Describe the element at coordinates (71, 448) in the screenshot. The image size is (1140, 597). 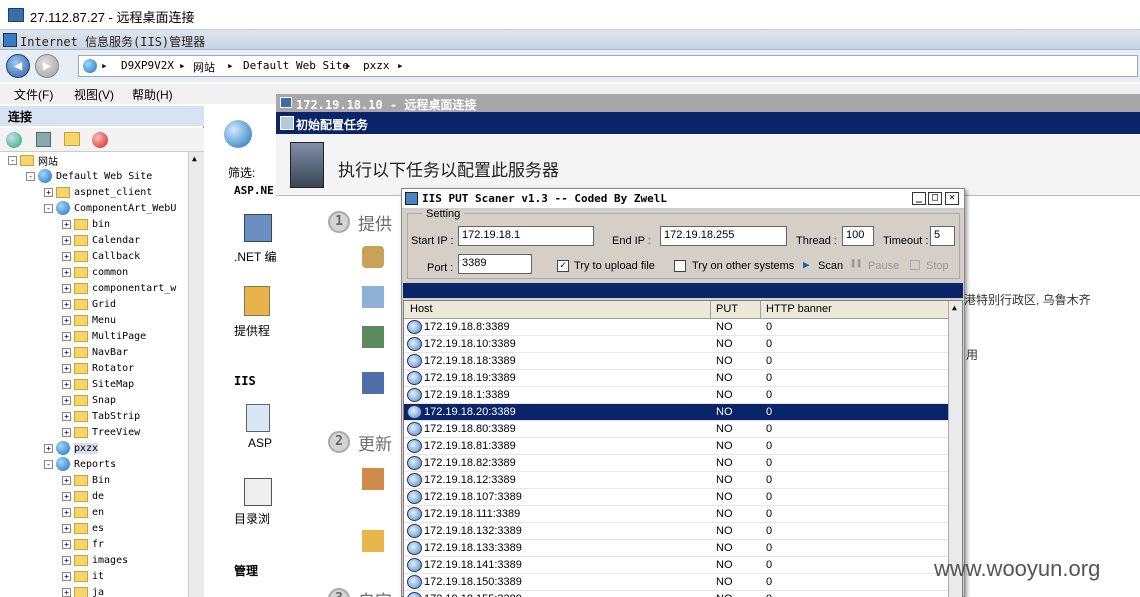
I see `tree-item: + pxzx` at that location.